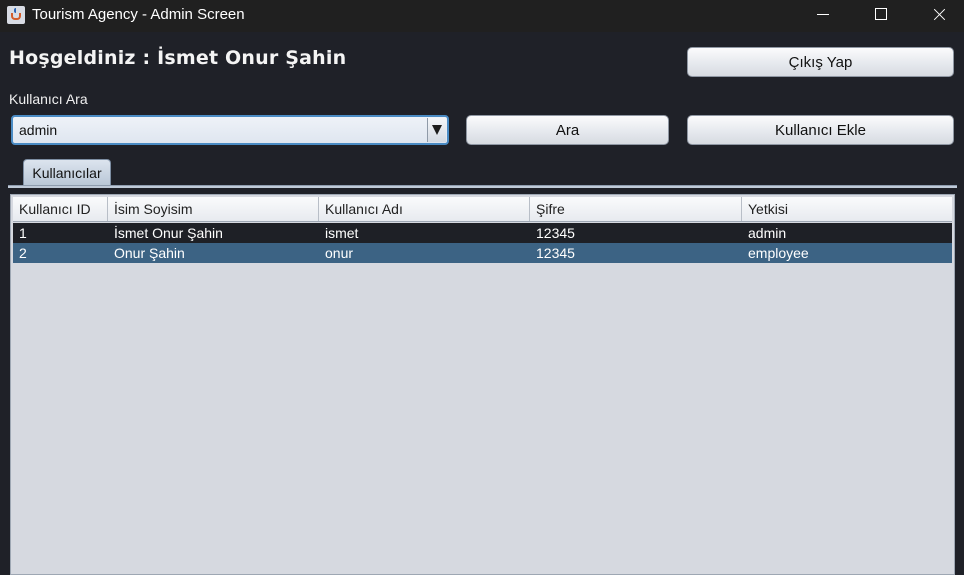 The width and height of the screenshot is (964, 575). I want to click on maximize-icon, so click(880, 16).